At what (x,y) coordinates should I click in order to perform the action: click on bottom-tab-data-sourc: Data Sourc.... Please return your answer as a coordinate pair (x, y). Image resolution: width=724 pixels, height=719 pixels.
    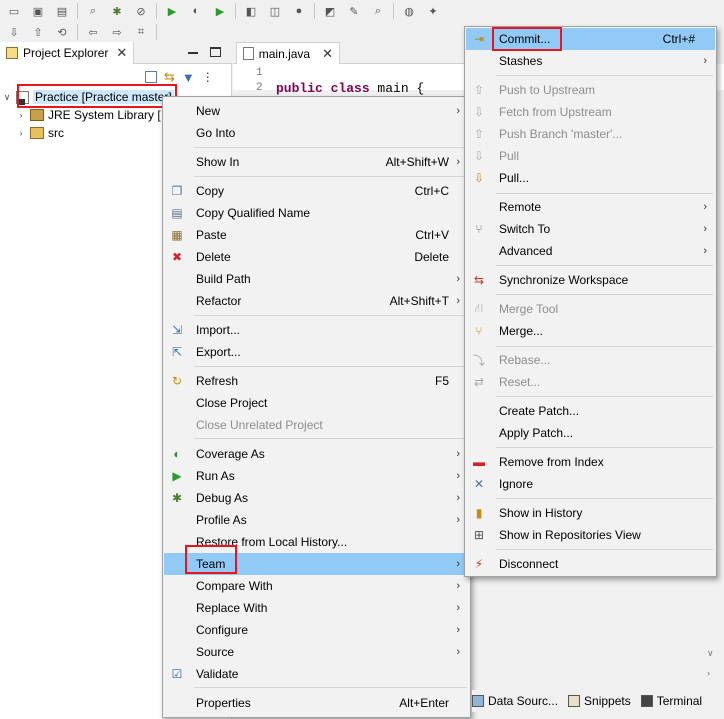
    Looking at the image, I should click on (515, 701).